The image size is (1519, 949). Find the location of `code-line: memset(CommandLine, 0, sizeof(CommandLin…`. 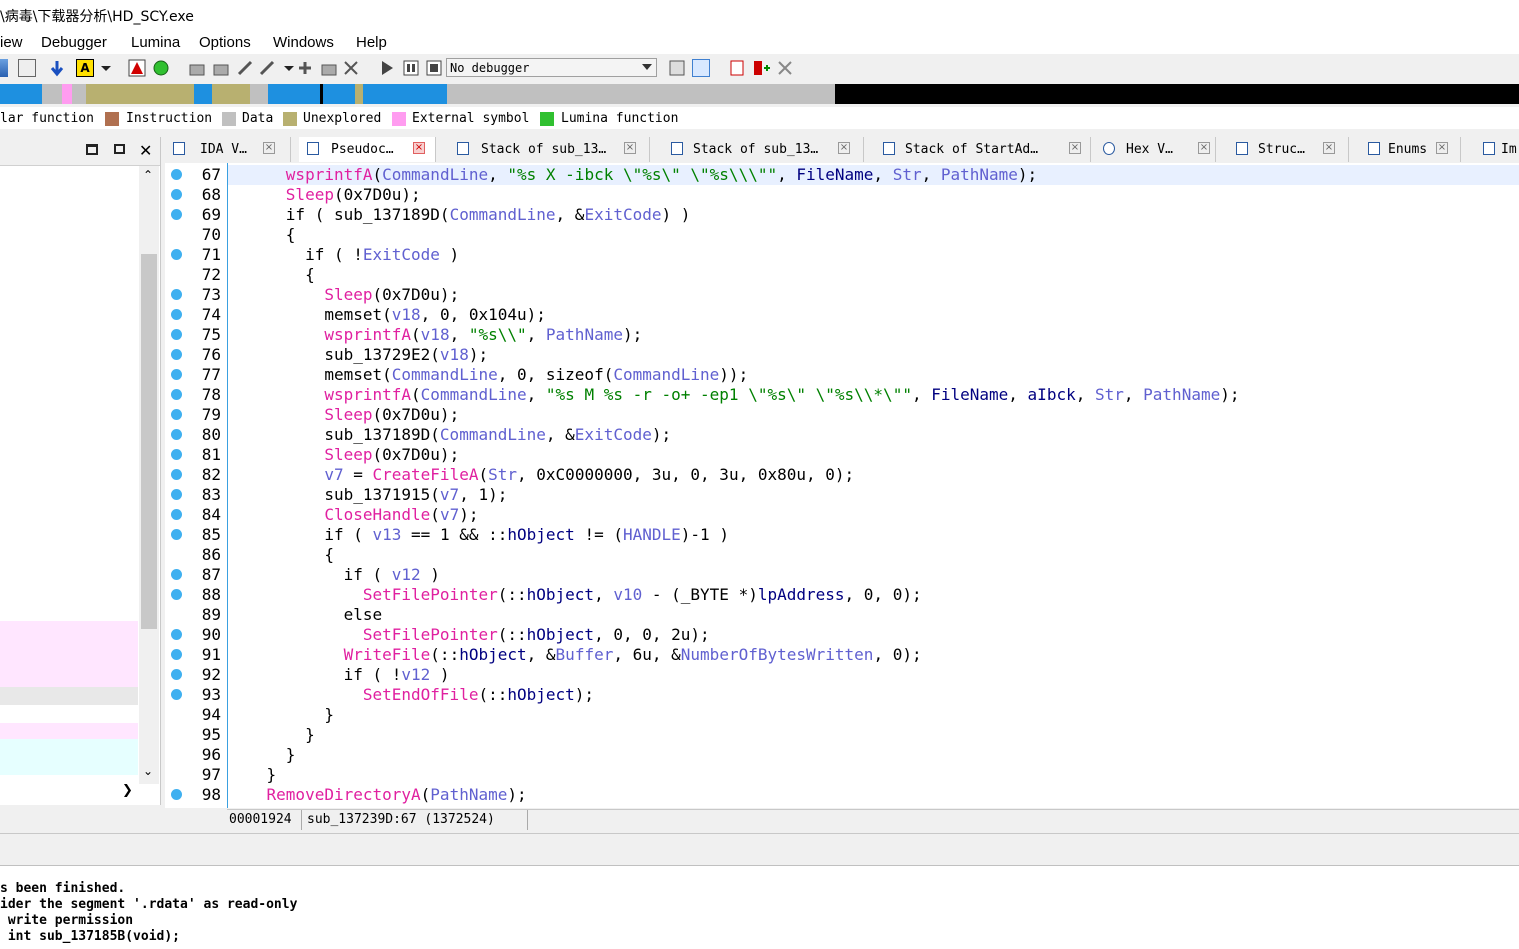

code-line: memset(CommandLine, 0, sizeof(CommandLin… is located at coordinates (488, 375).